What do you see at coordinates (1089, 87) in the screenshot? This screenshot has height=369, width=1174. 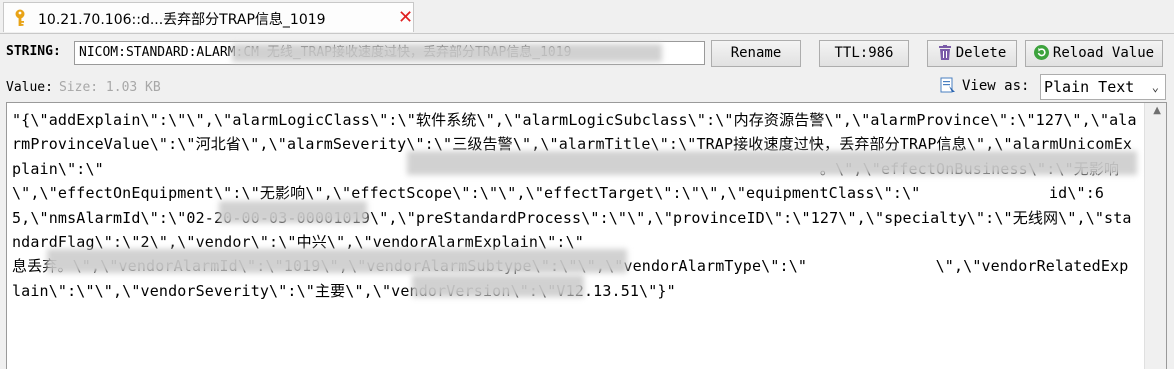 I see `view-as-selected: Plain Text` at bounding box center [1089, 87].